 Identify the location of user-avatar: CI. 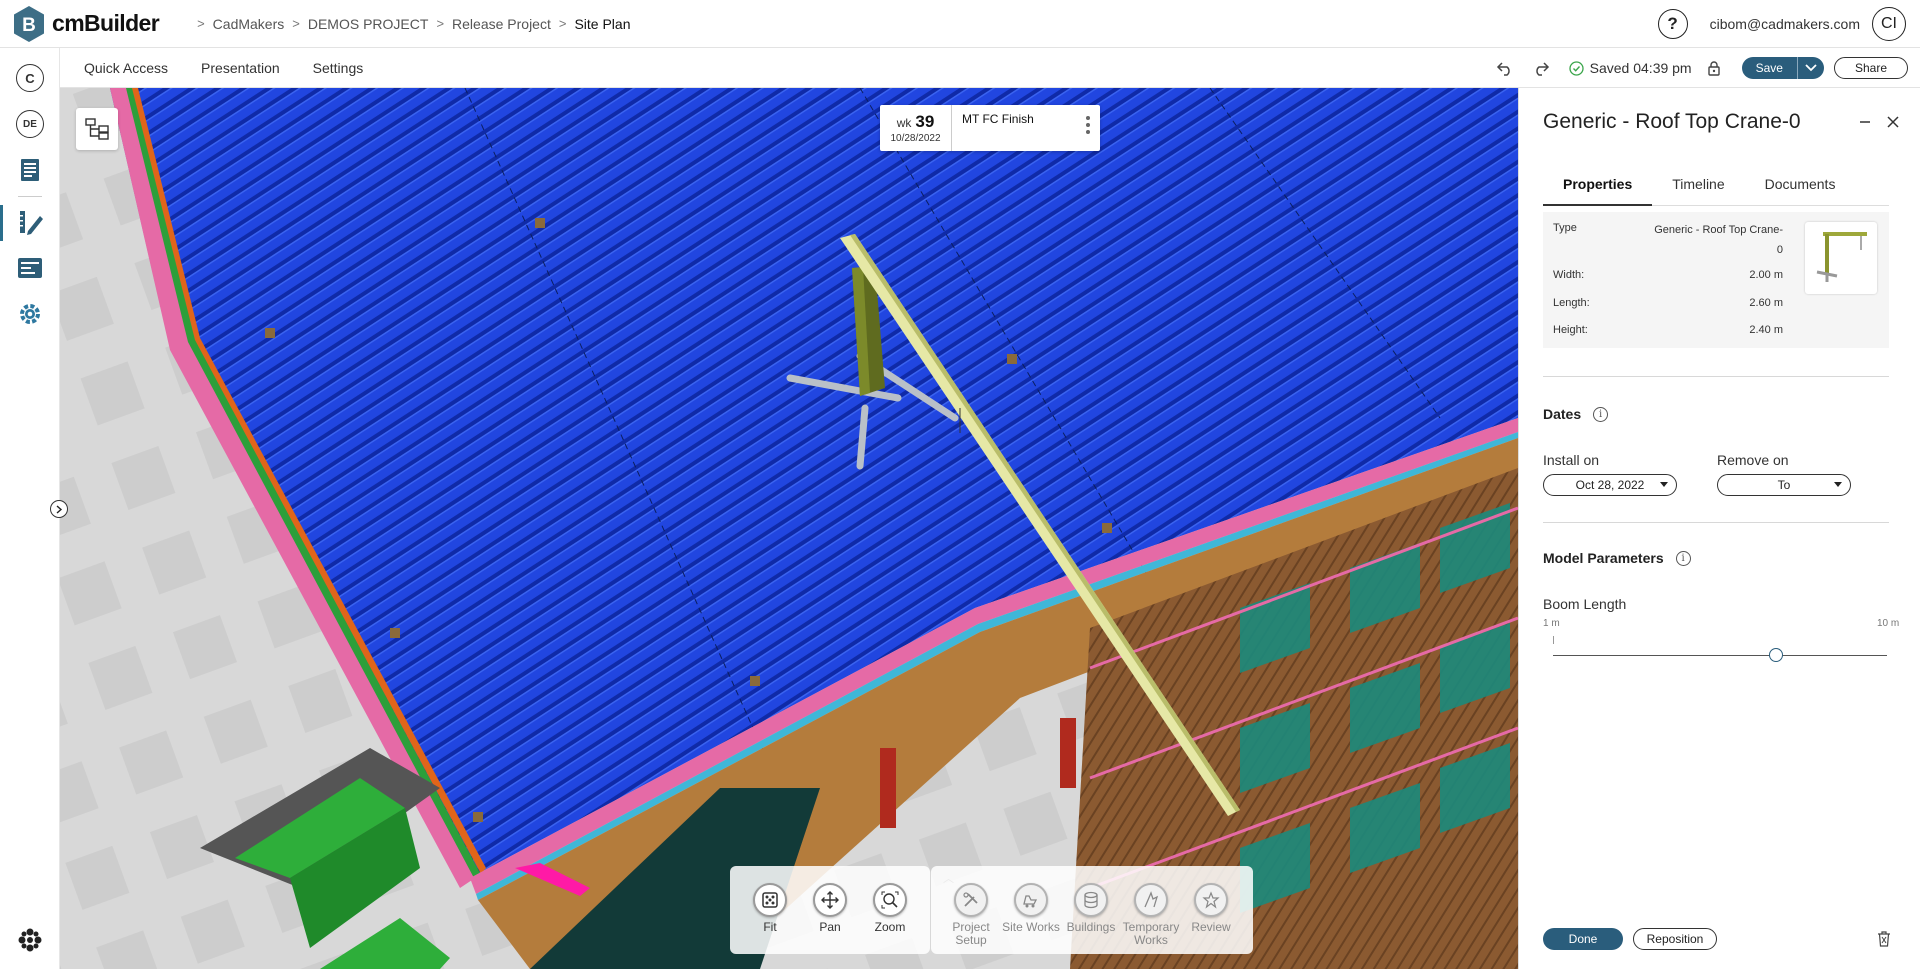
(1889, 24).